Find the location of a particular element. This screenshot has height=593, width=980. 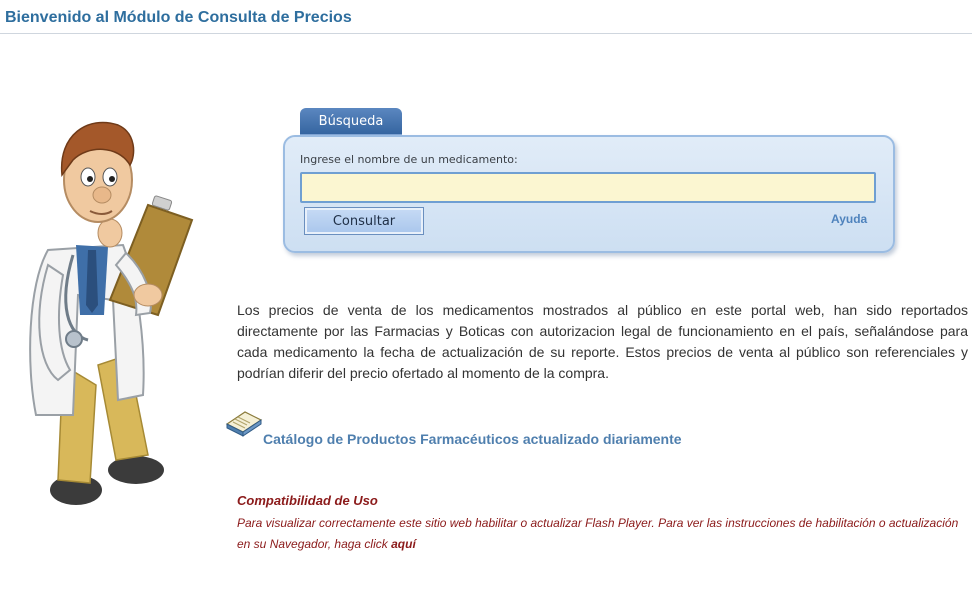

ayuda-link: Ayuda is located at coordinates (849, 219).